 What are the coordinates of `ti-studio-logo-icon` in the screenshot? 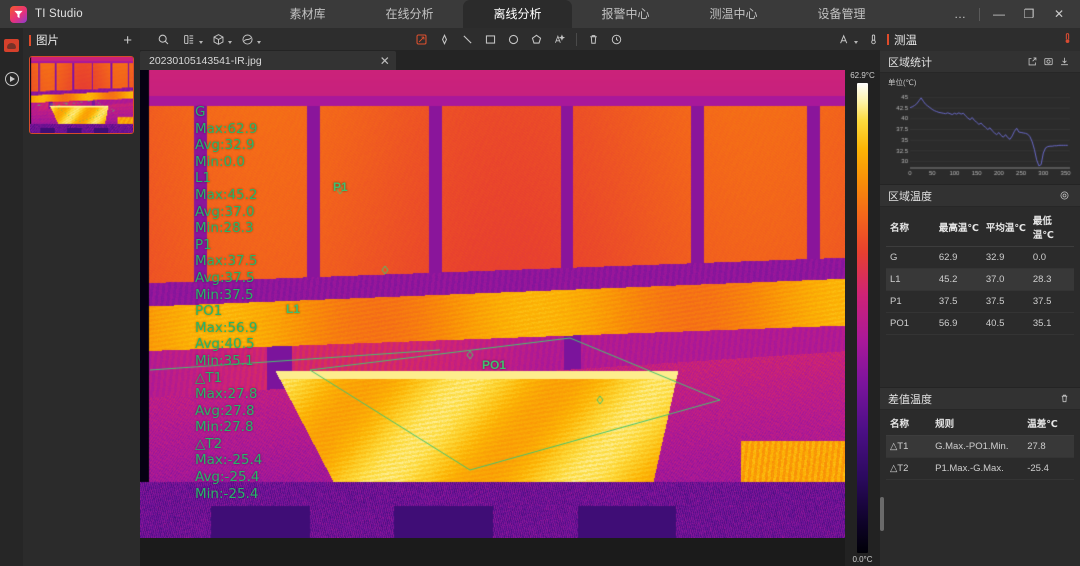 It's located at (18, 14).